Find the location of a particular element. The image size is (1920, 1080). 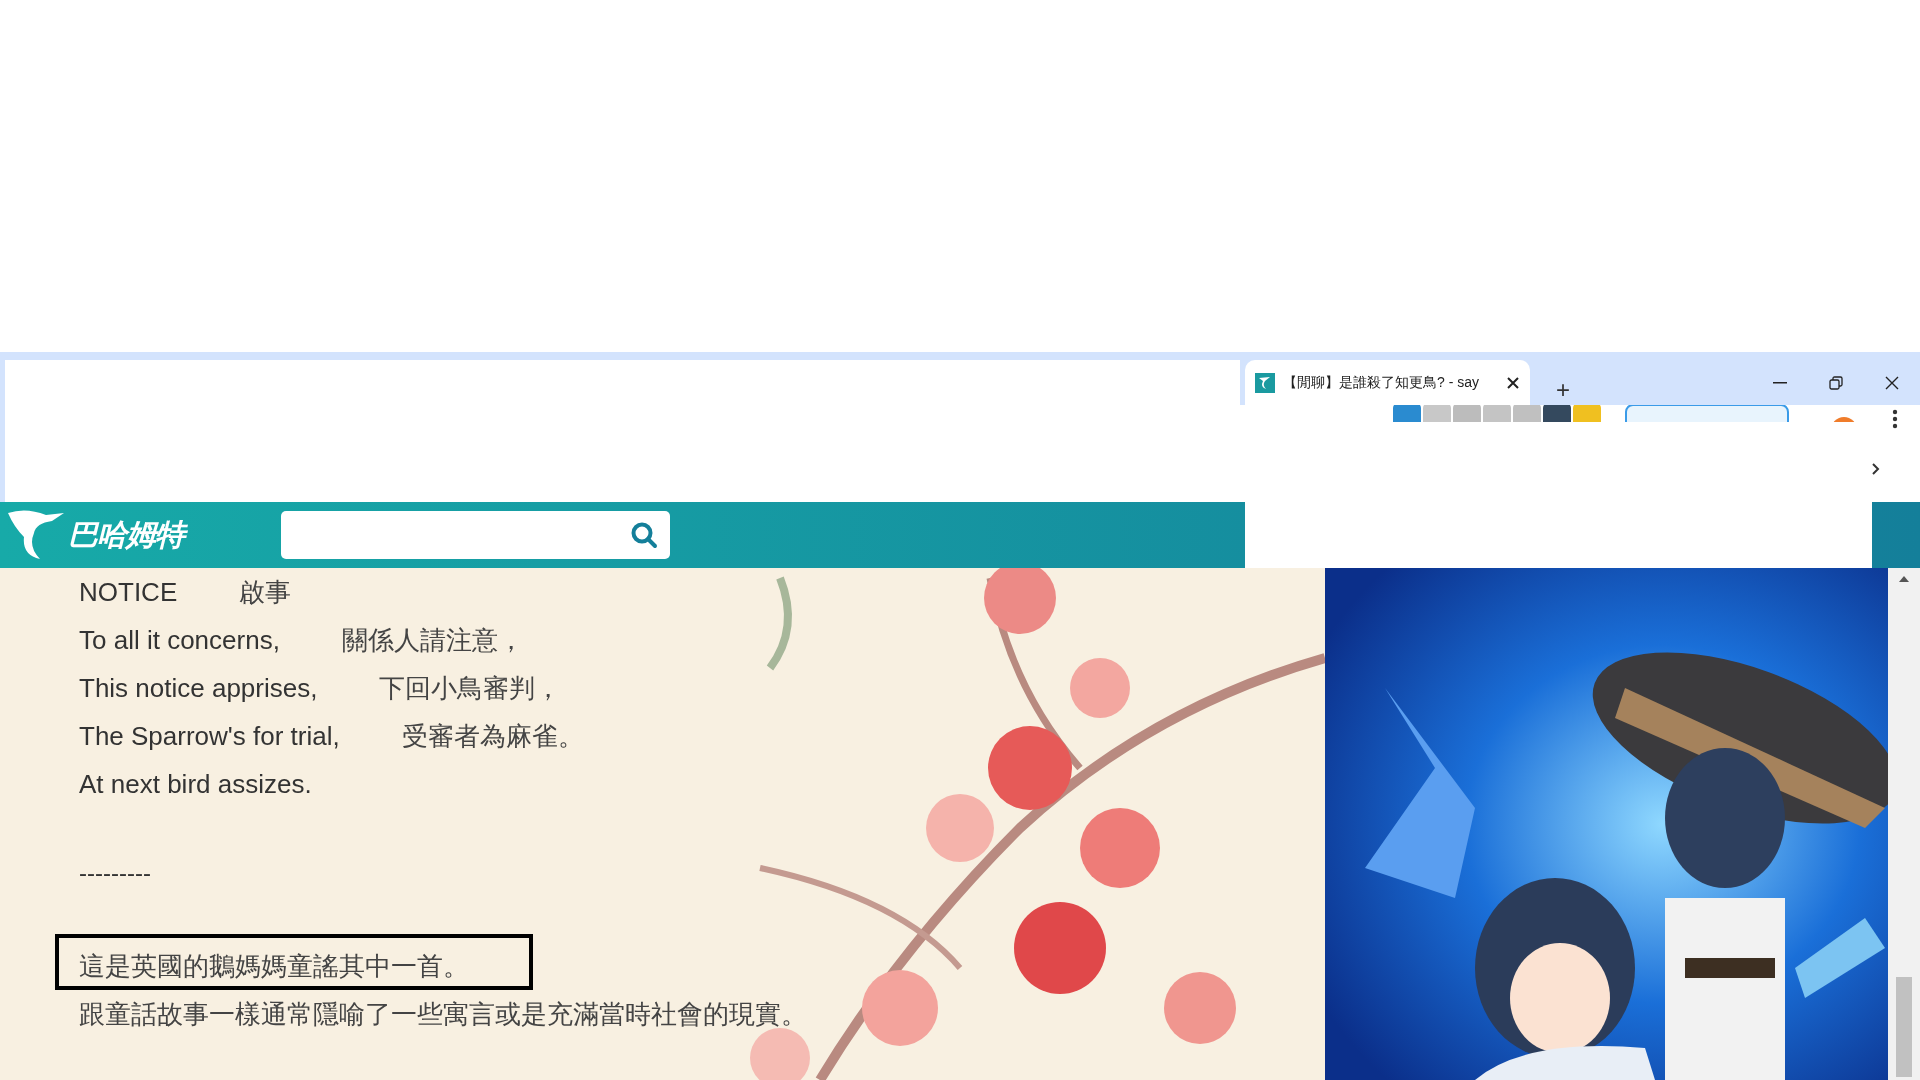

paragraph: 跟童話故事一樣通常隱喻了一些寓言或是充滿當時社會的現實。 is located at coordinates (443, 1014).